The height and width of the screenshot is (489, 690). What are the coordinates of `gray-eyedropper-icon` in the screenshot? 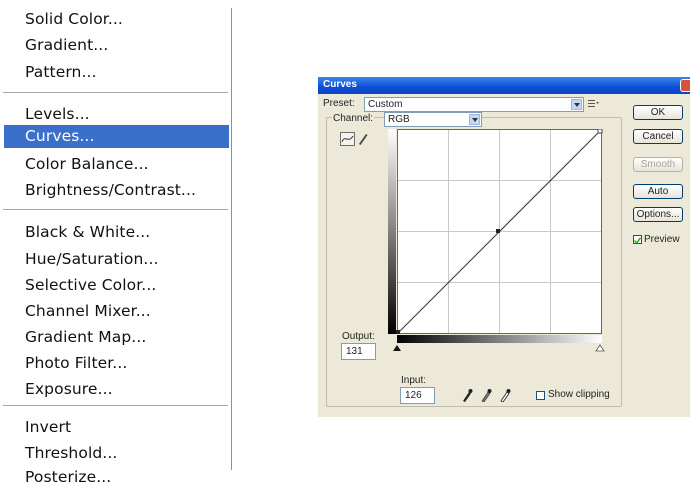 It's located at (486, 395).